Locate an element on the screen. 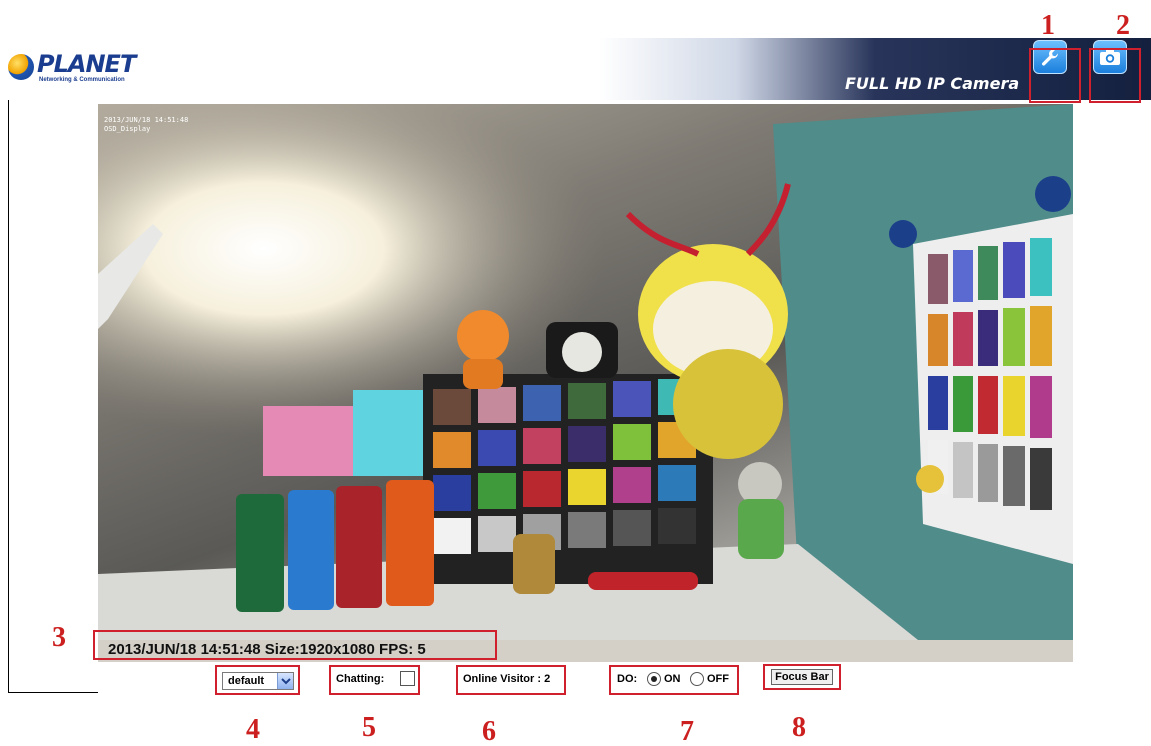 The image size is (1151, 746). osd-overlay: 2013/JUN/18 14:51:48 OSD_Display is located at coordinates (146, 125).